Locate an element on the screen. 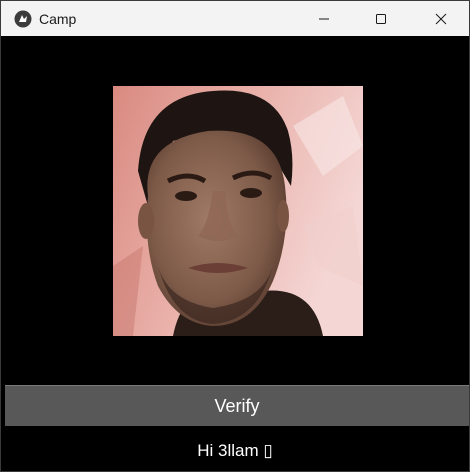 The image size is (470, 472). close-icon is located at coordinates (441, 19).